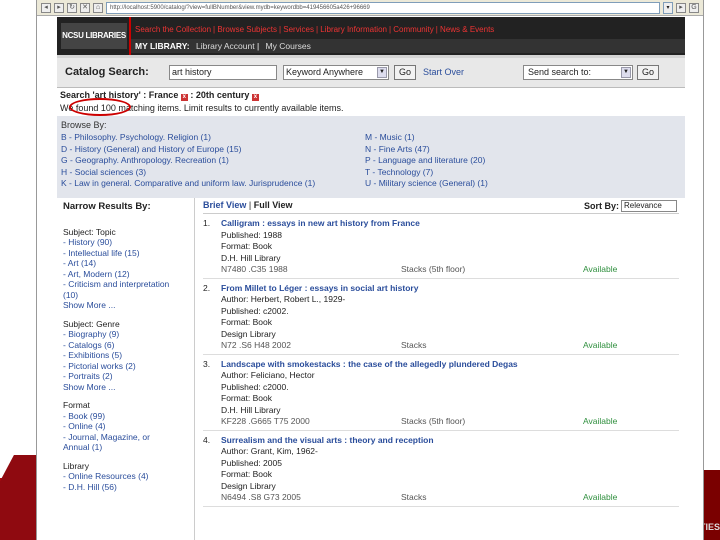  What do you see at coordinates (125, 437) in the screenshot?
I see `facet-item: - Journal, Magazine, or` at bounding box center [125, 437].